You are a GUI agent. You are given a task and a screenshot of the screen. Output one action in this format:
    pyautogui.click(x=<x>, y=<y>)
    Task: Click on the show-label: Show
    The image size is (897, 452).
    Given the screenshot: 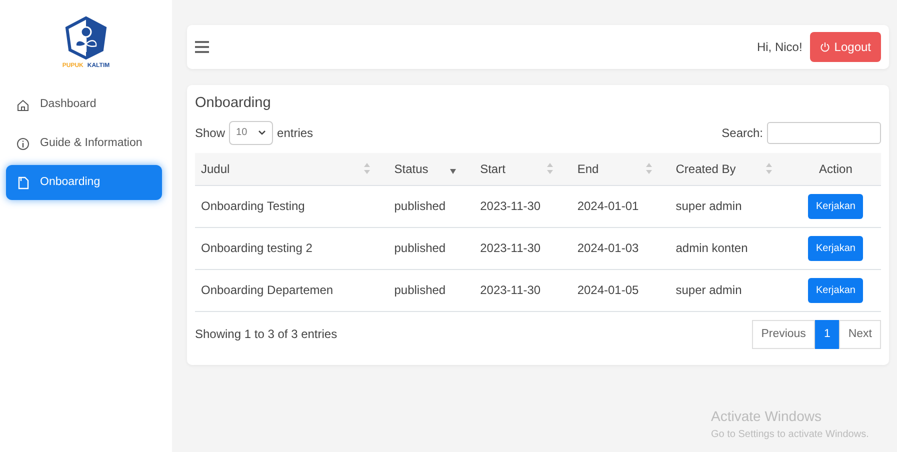 What is the action you would take?
    pyautogui.click(x=210, y=133)
    